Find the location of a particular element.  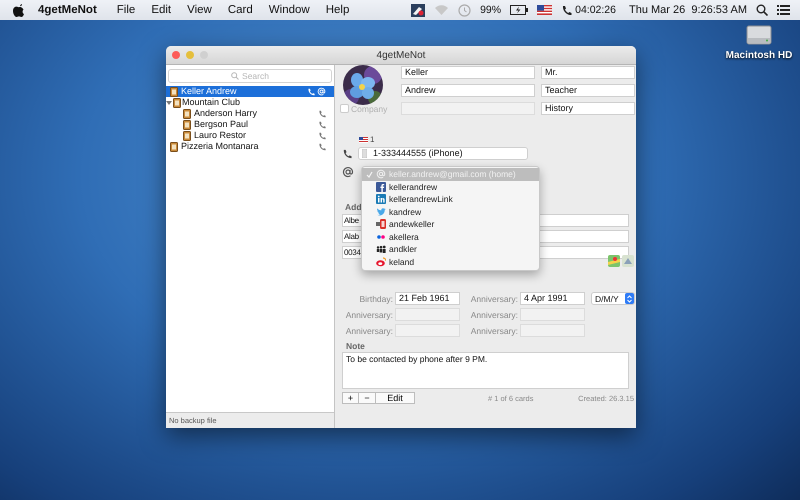

app-menu: 4getMeNot is located at coordinates (66, 10).